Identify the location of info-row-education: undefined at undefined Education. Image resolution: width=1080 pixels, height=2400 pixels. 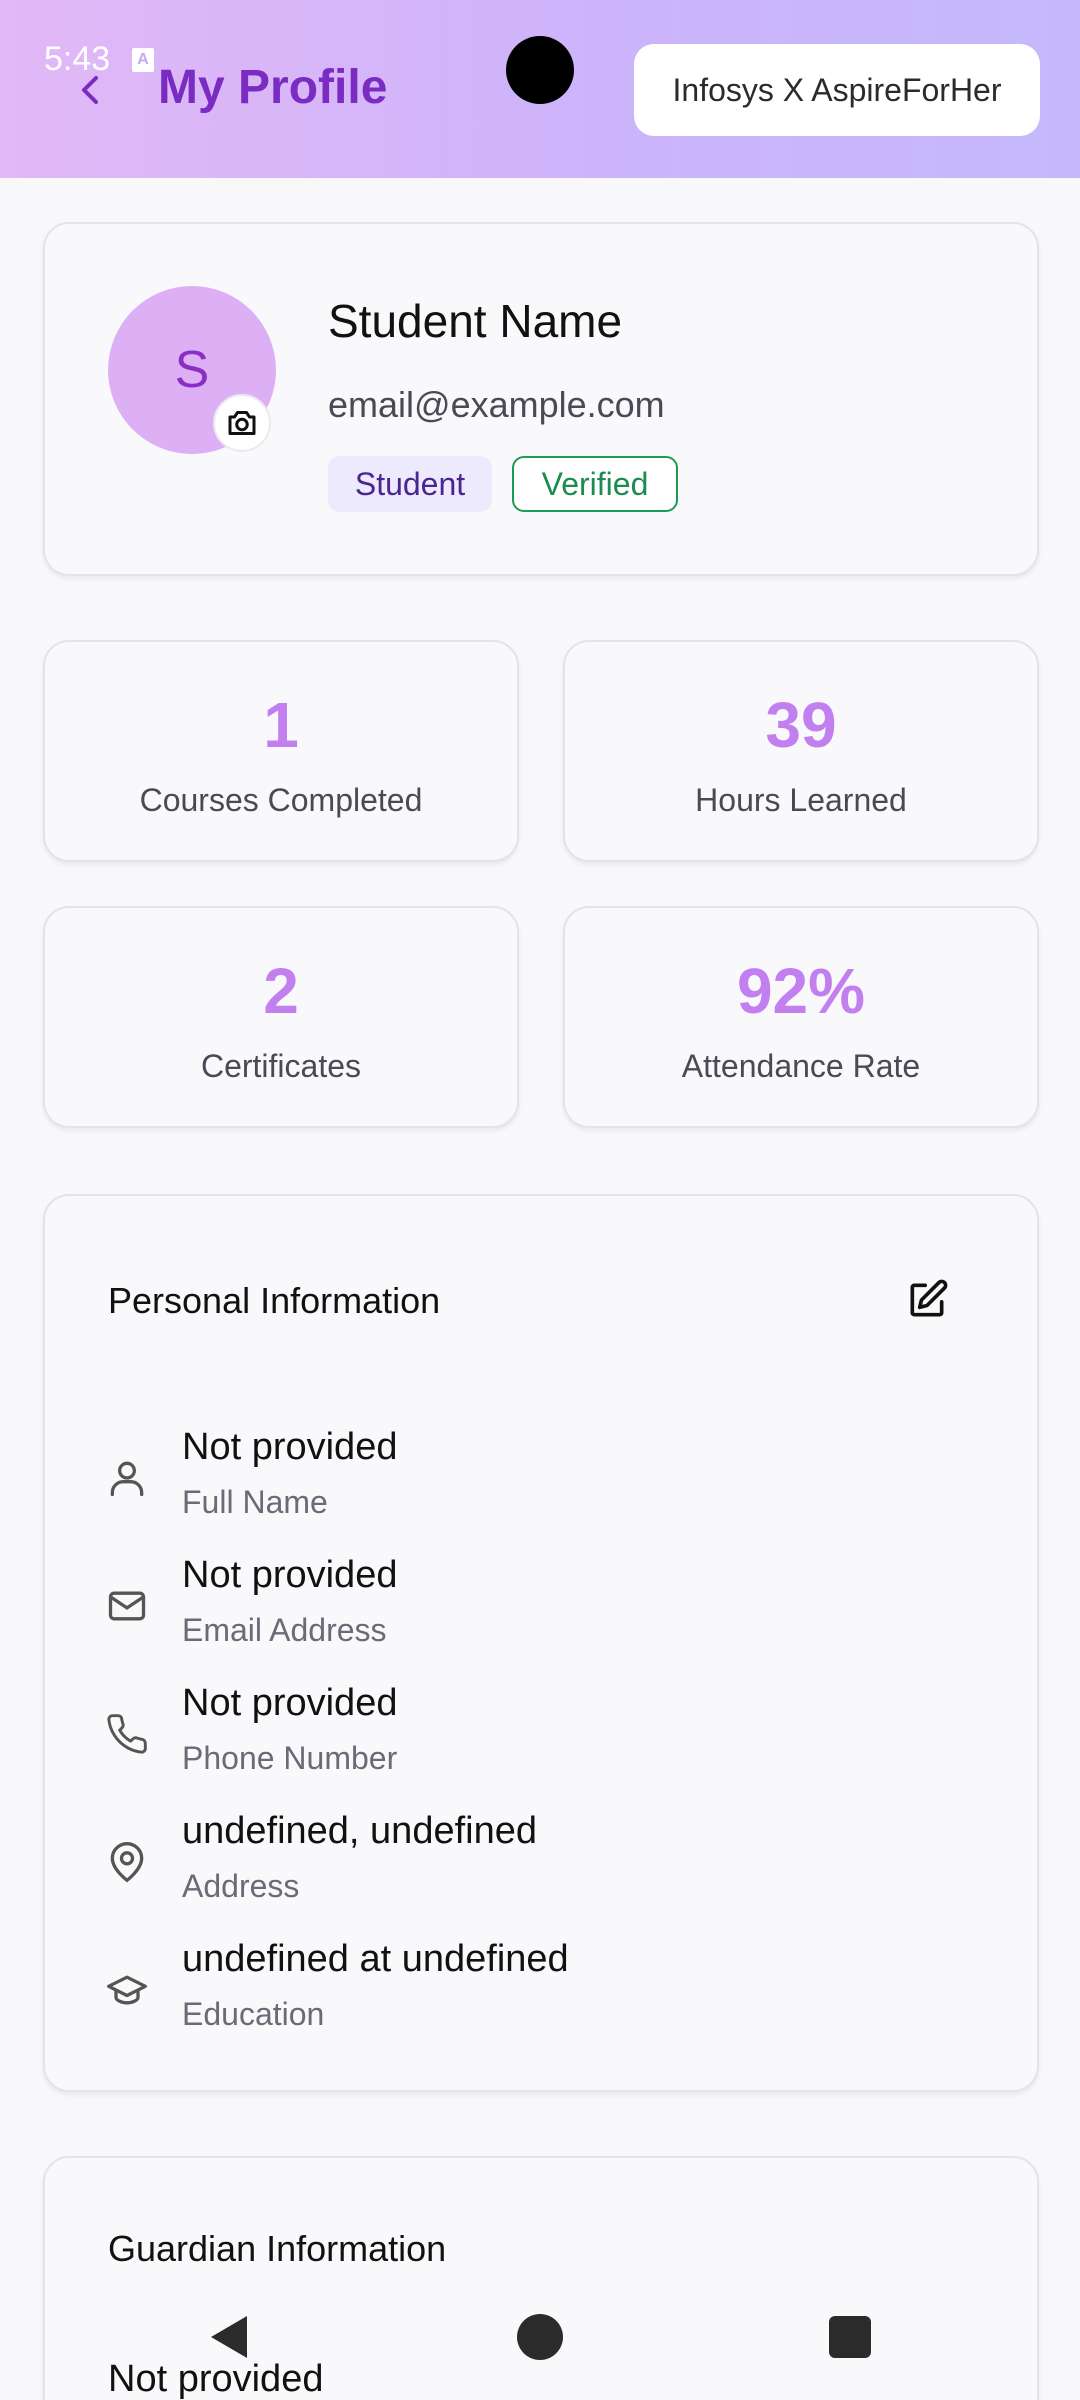
(541, 1993).